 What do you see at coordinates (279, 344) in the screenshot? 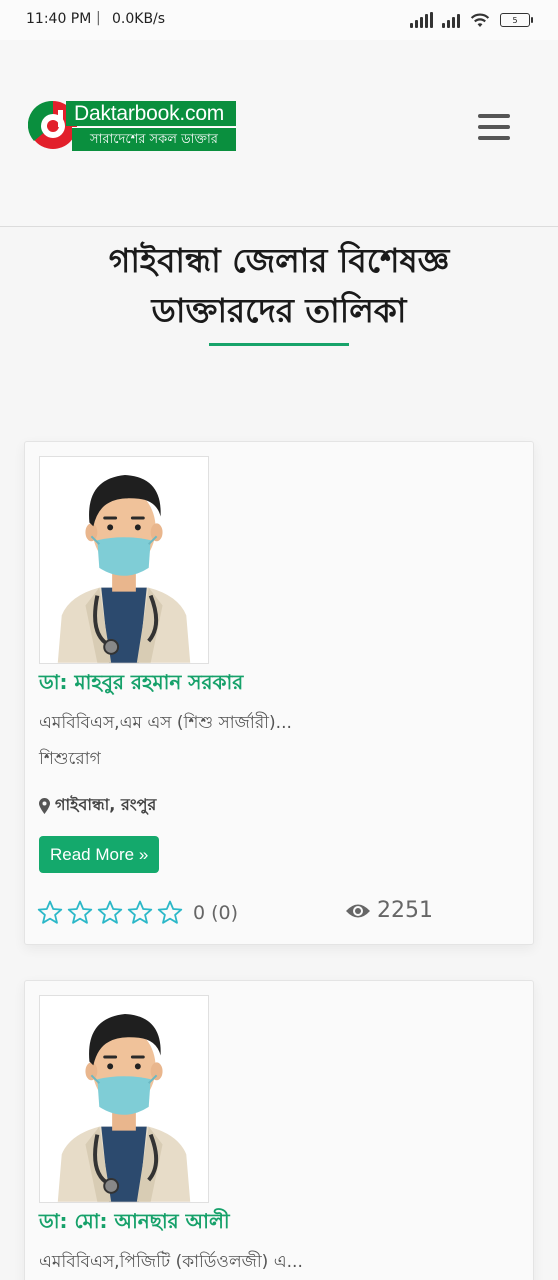
I see `title-underline` at bounding box center [279, 344].